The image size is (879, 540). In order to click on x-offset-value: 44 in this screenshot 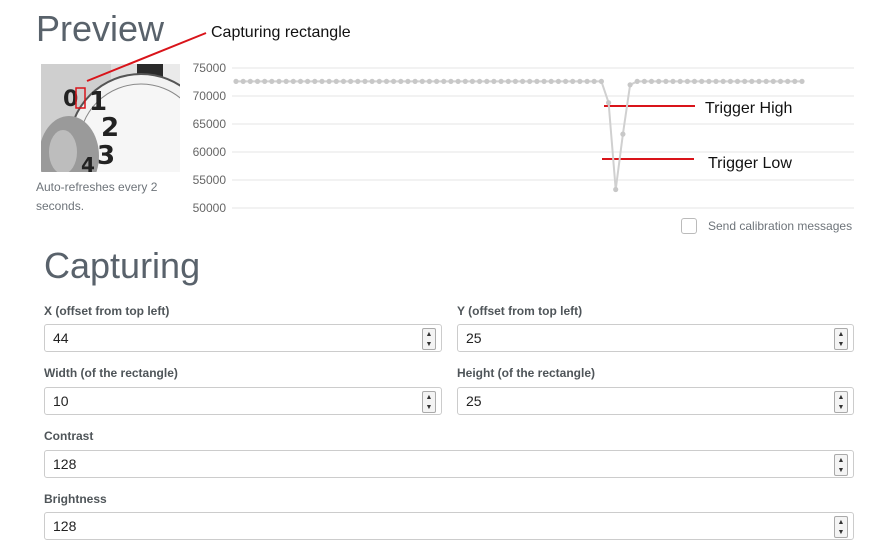, I will do `click(61, 338)`.